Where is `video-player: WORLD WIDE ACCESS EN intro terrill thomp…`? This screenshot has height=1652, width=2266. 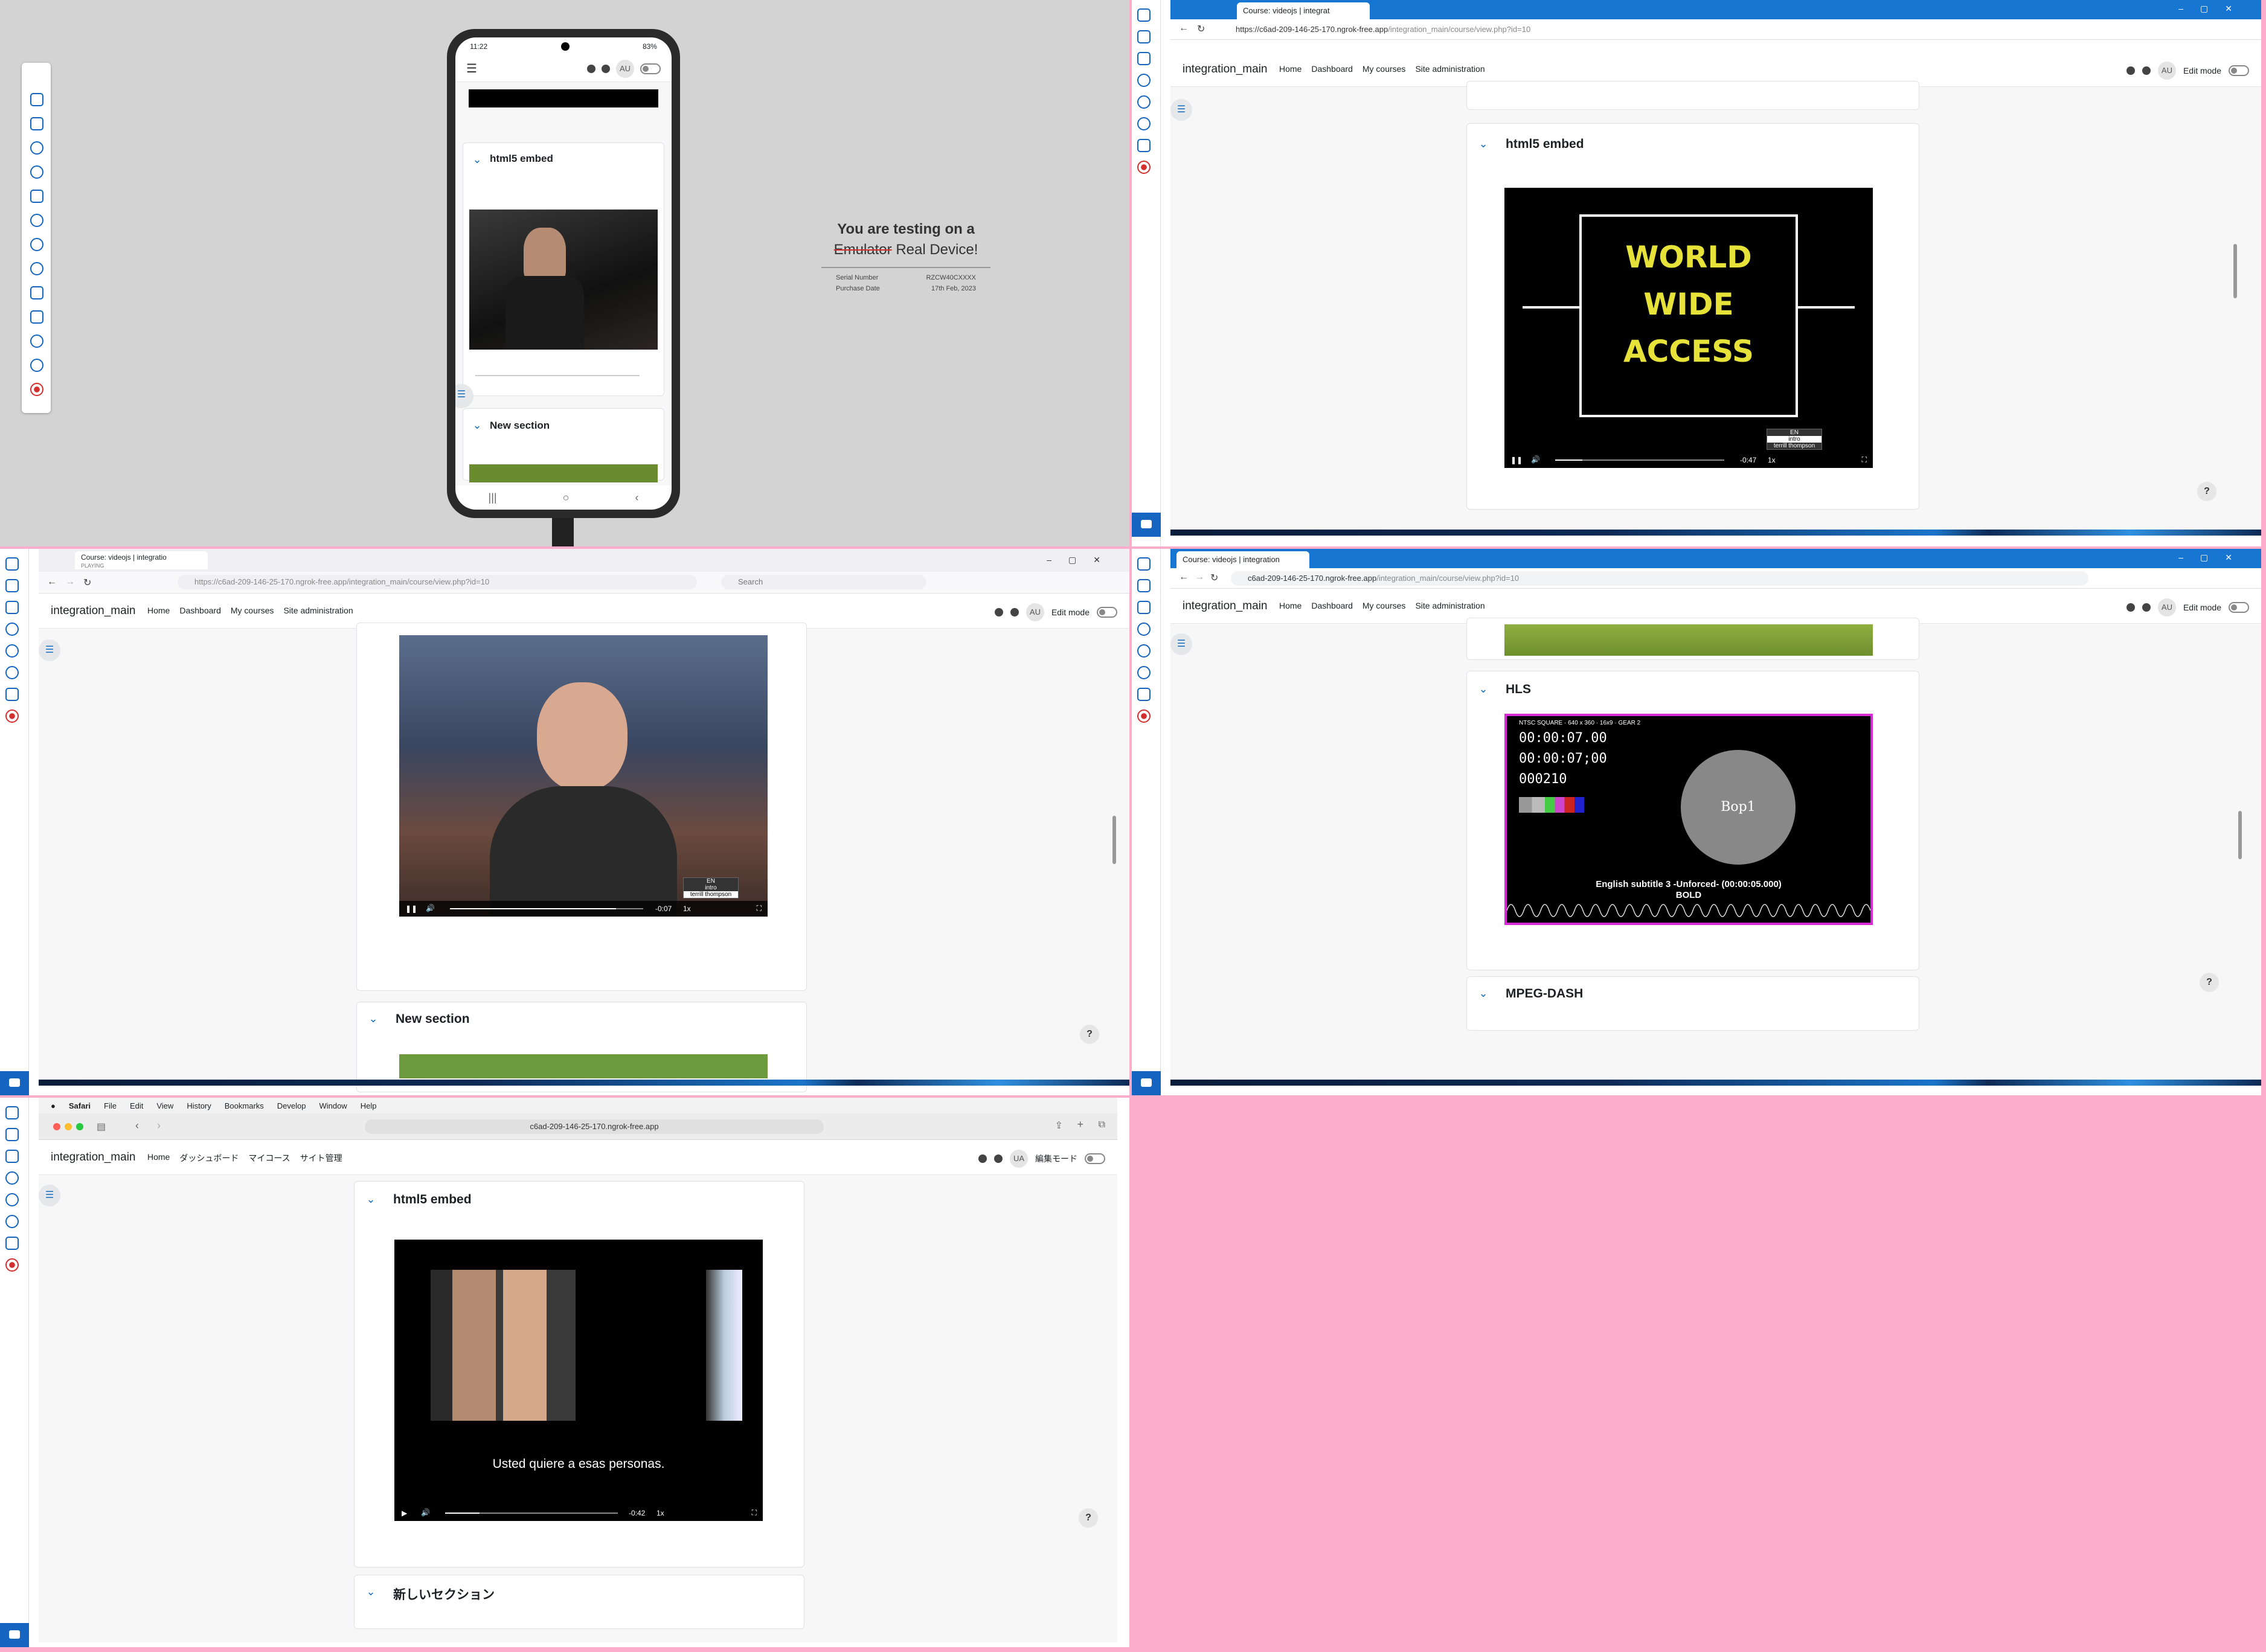
video-player: WORLD WIDE ACCESS EN intro terrill thomp… is located at coordinates (1689, 328).